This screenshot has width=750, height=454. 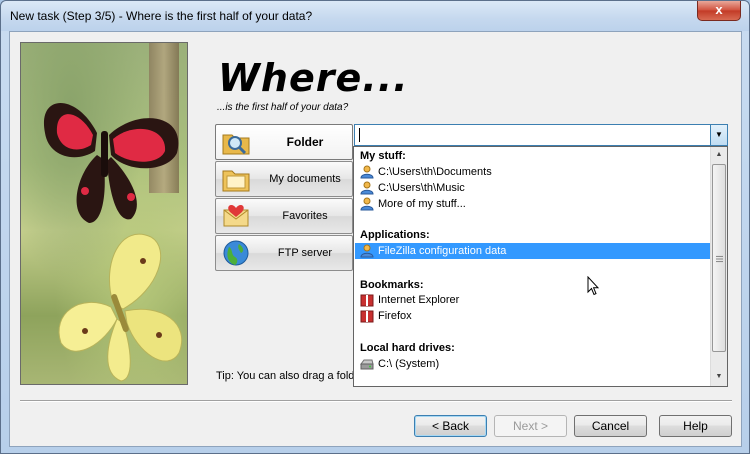 I want to click on favorites-source-label: Favorites, so click(x=305, y=216).